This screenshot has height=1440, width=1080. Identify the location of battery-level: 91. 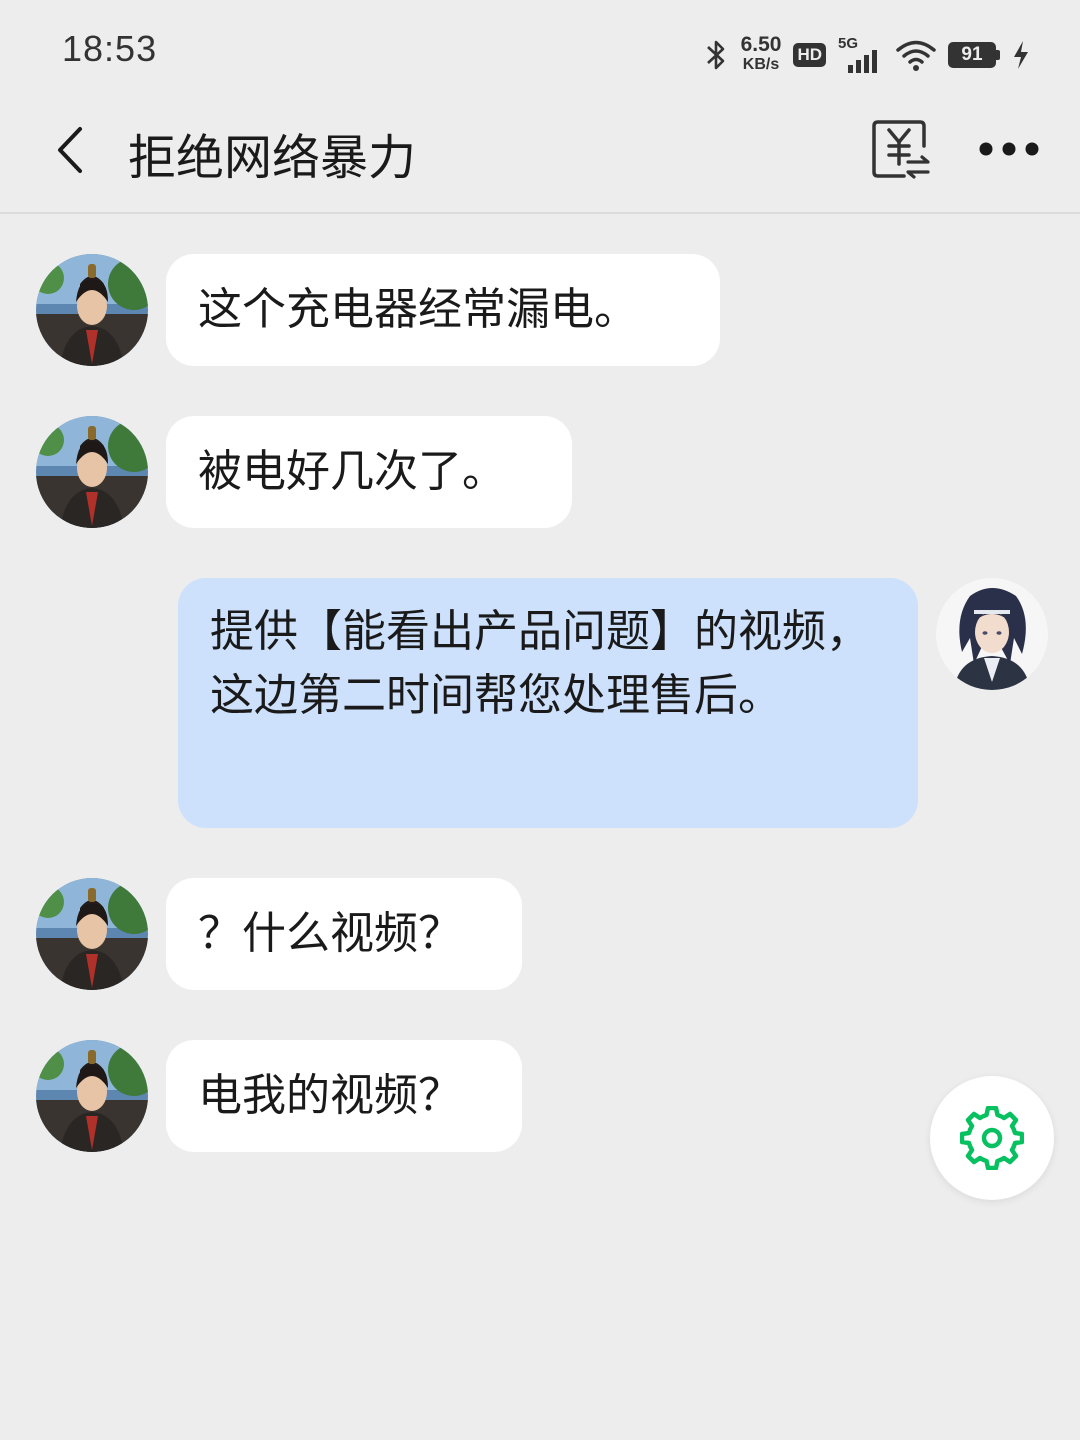
(972, 55).